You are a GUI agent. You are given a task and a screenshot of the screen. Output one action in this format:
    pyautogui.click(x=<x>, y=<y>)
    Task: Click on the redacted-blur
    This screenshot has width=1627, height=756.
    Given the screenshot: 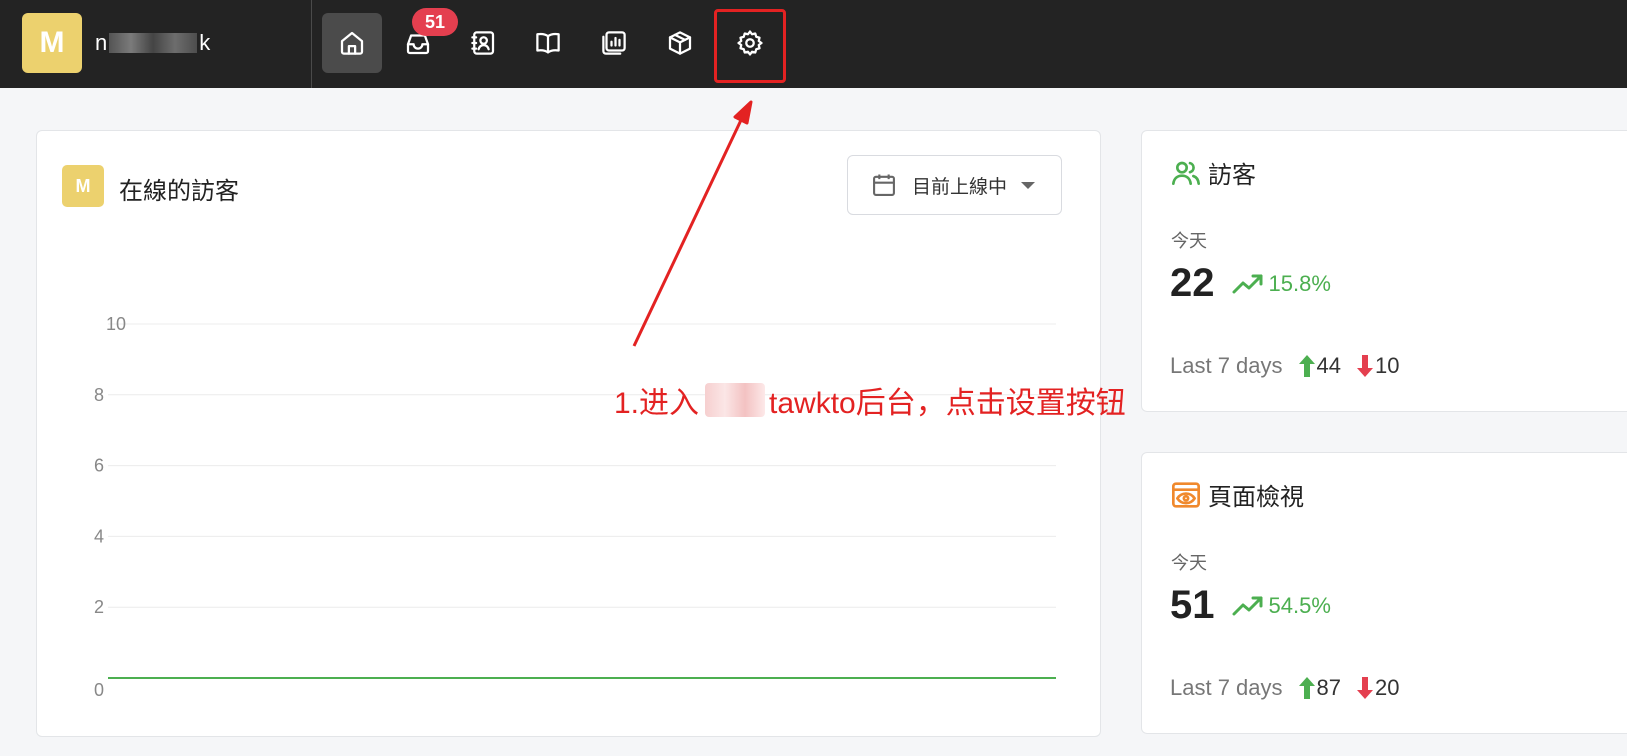 What is the action you would take?
    pyautogui.click(x=735, y=400)
    